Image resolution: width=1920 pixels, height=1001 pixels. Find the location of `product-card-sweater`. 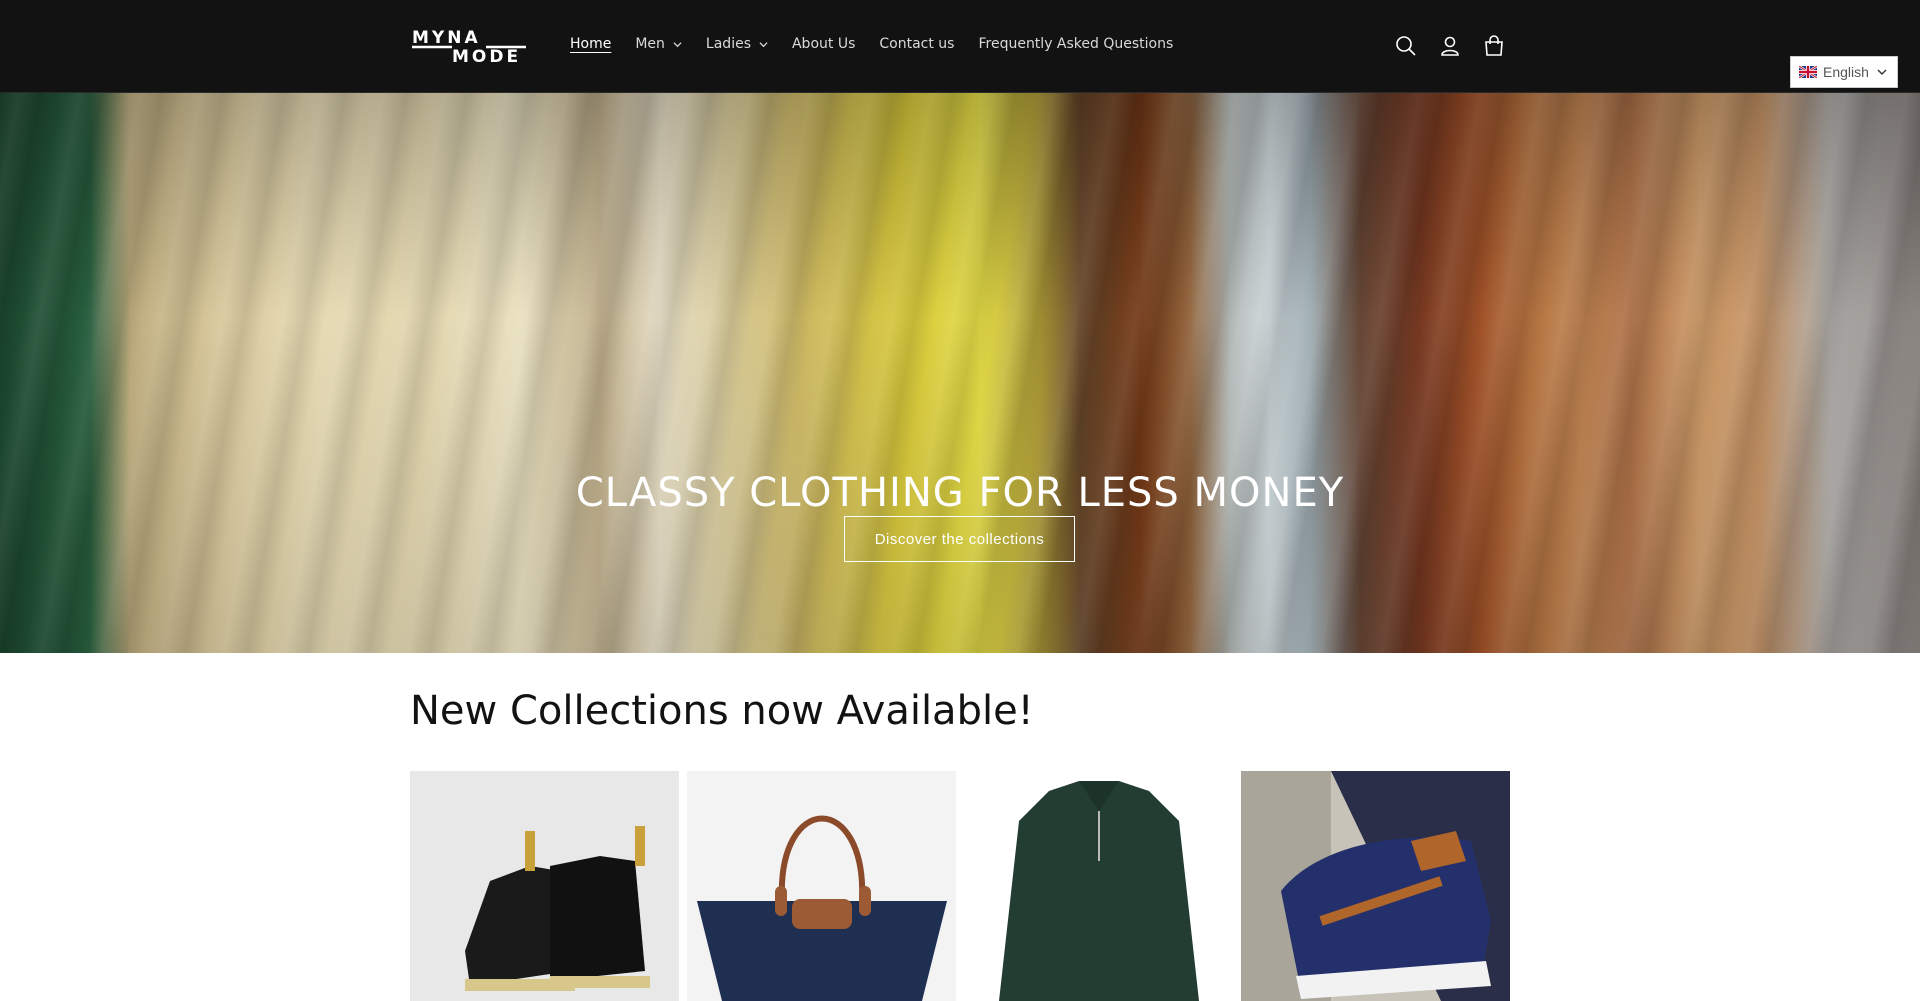

product-card-sweater is located at coordinates (1098, 886).